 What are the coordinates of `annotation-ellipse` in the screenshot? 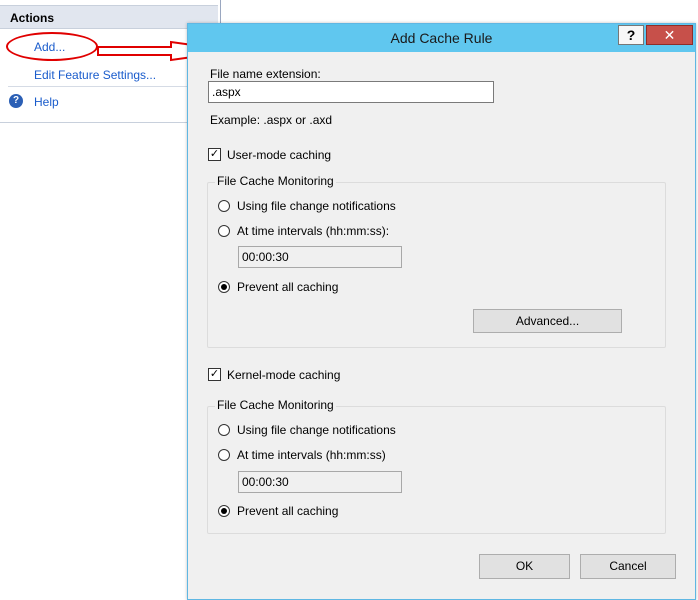 It's located at (52, 46).